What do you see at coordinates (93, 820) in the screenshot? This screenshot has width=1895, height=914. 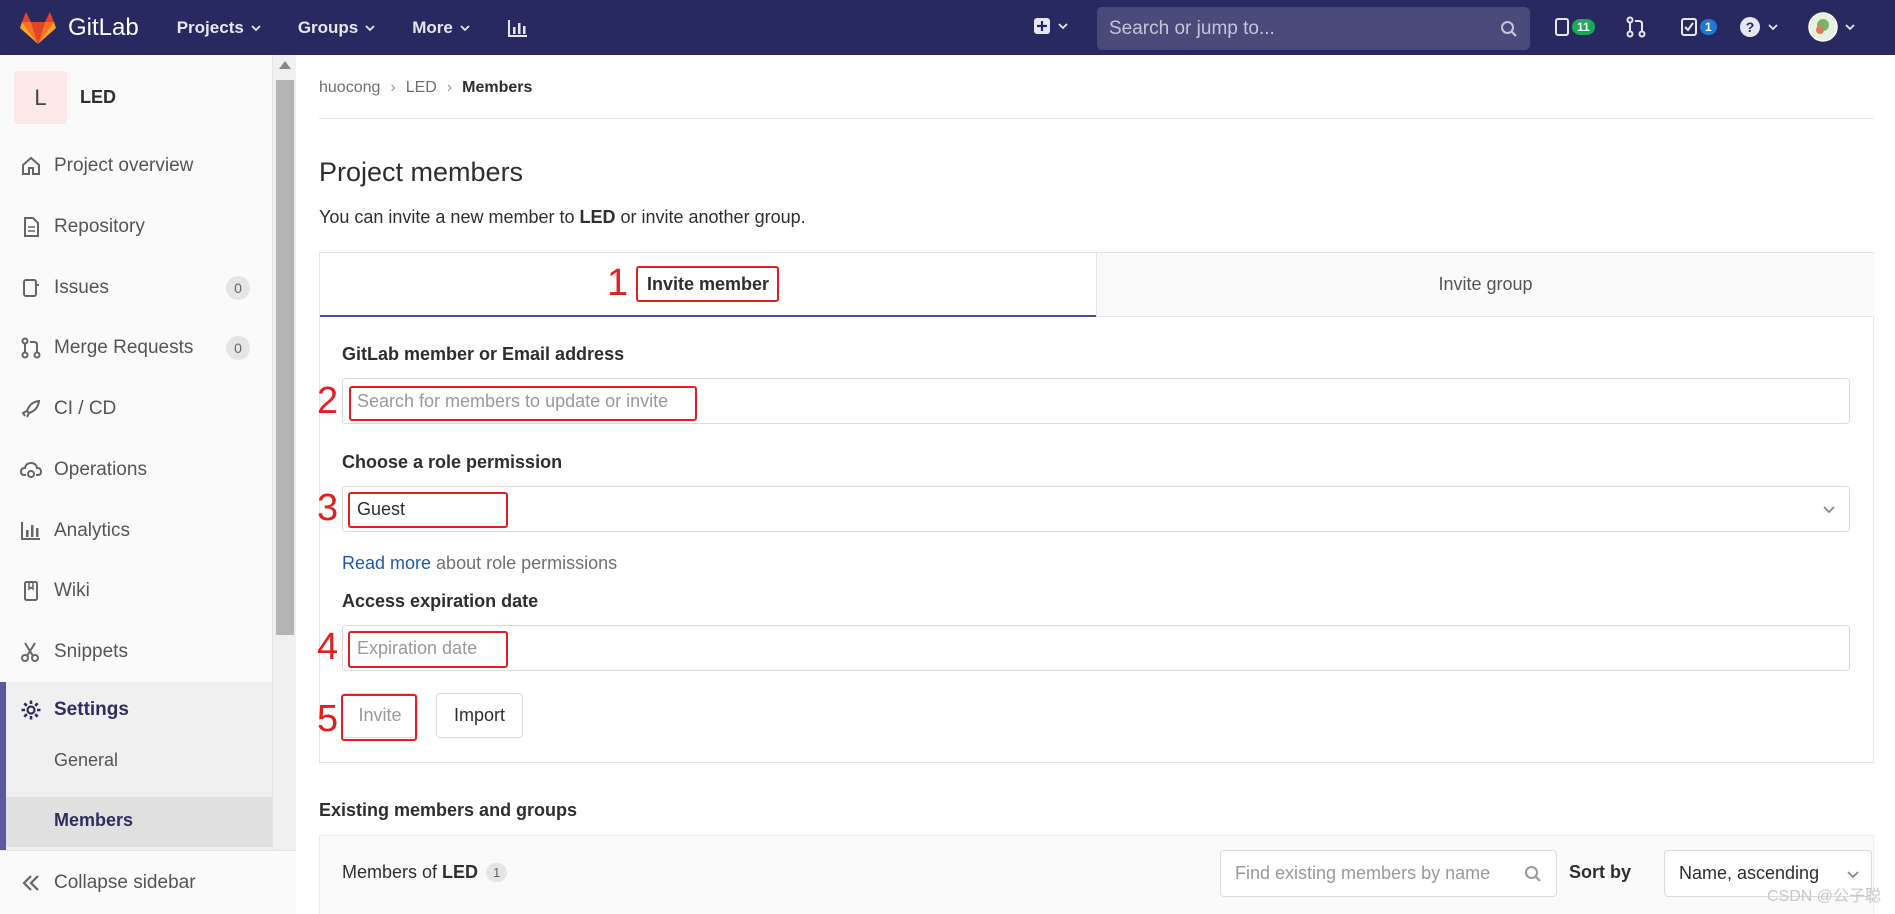 I see `sidebar-subitem-members: Members` at bounding box center [93, 820].